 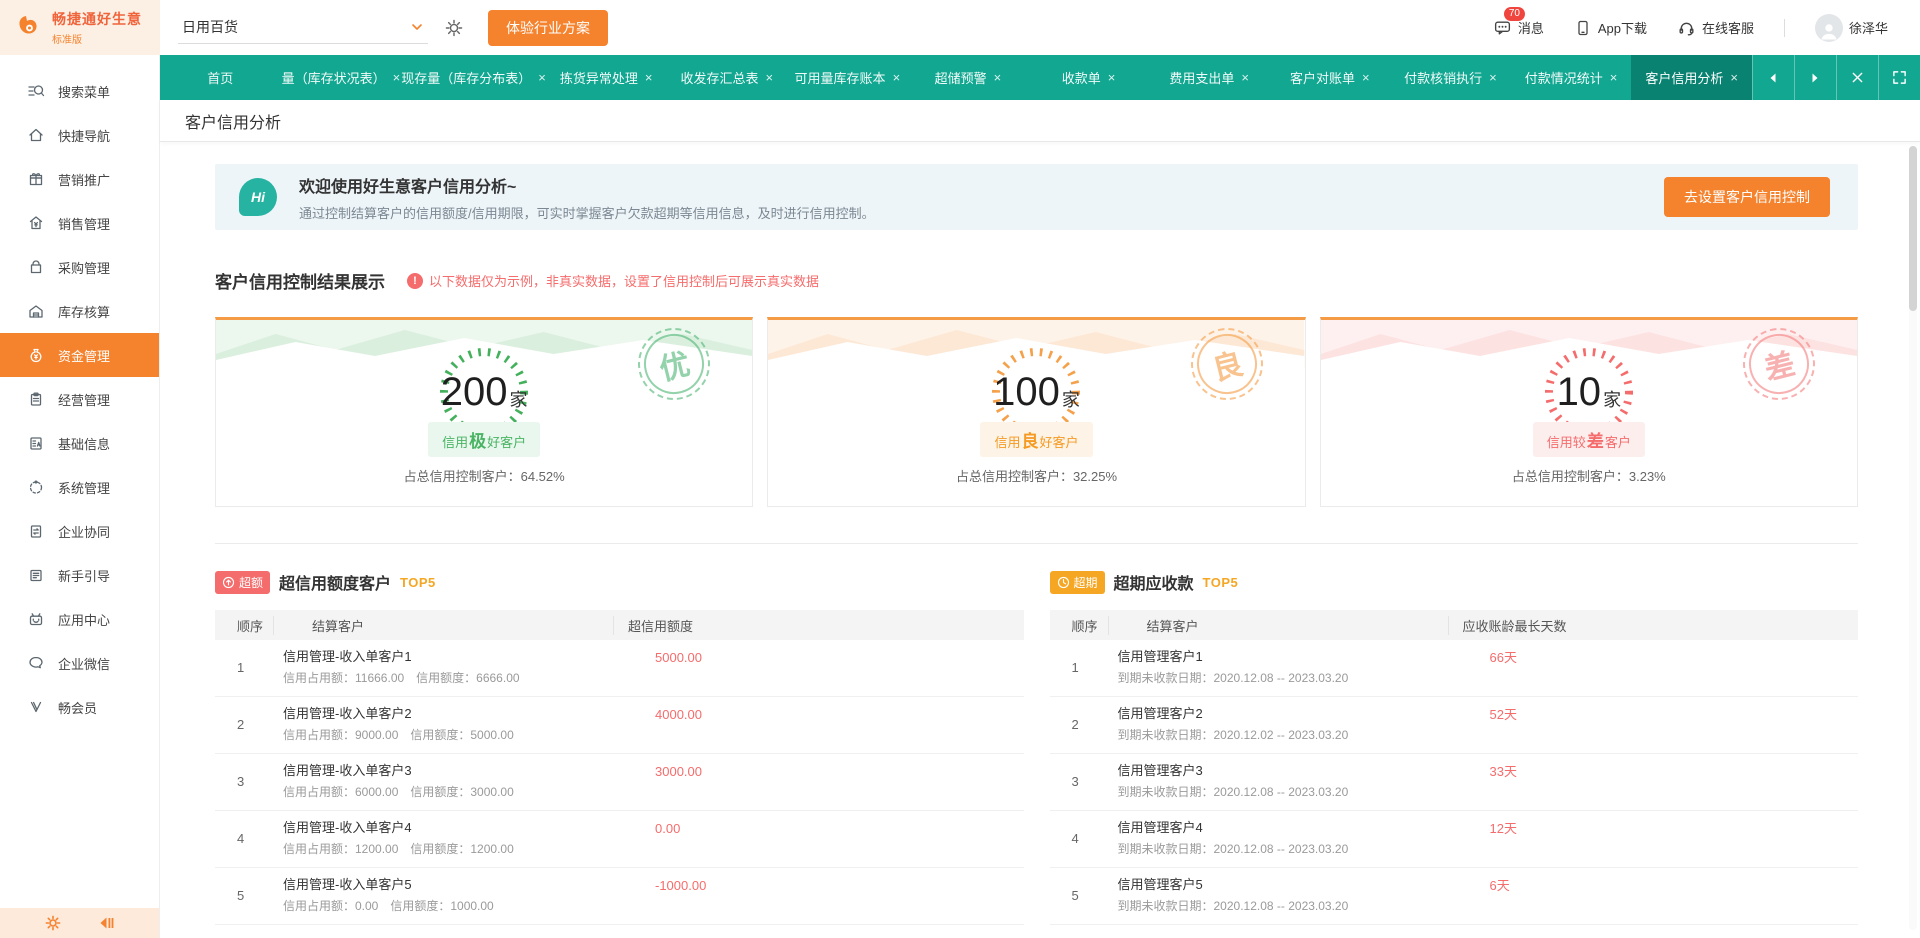 I want to click on sidebar-item-operations: 经营管理, so click(x=79, y=399).